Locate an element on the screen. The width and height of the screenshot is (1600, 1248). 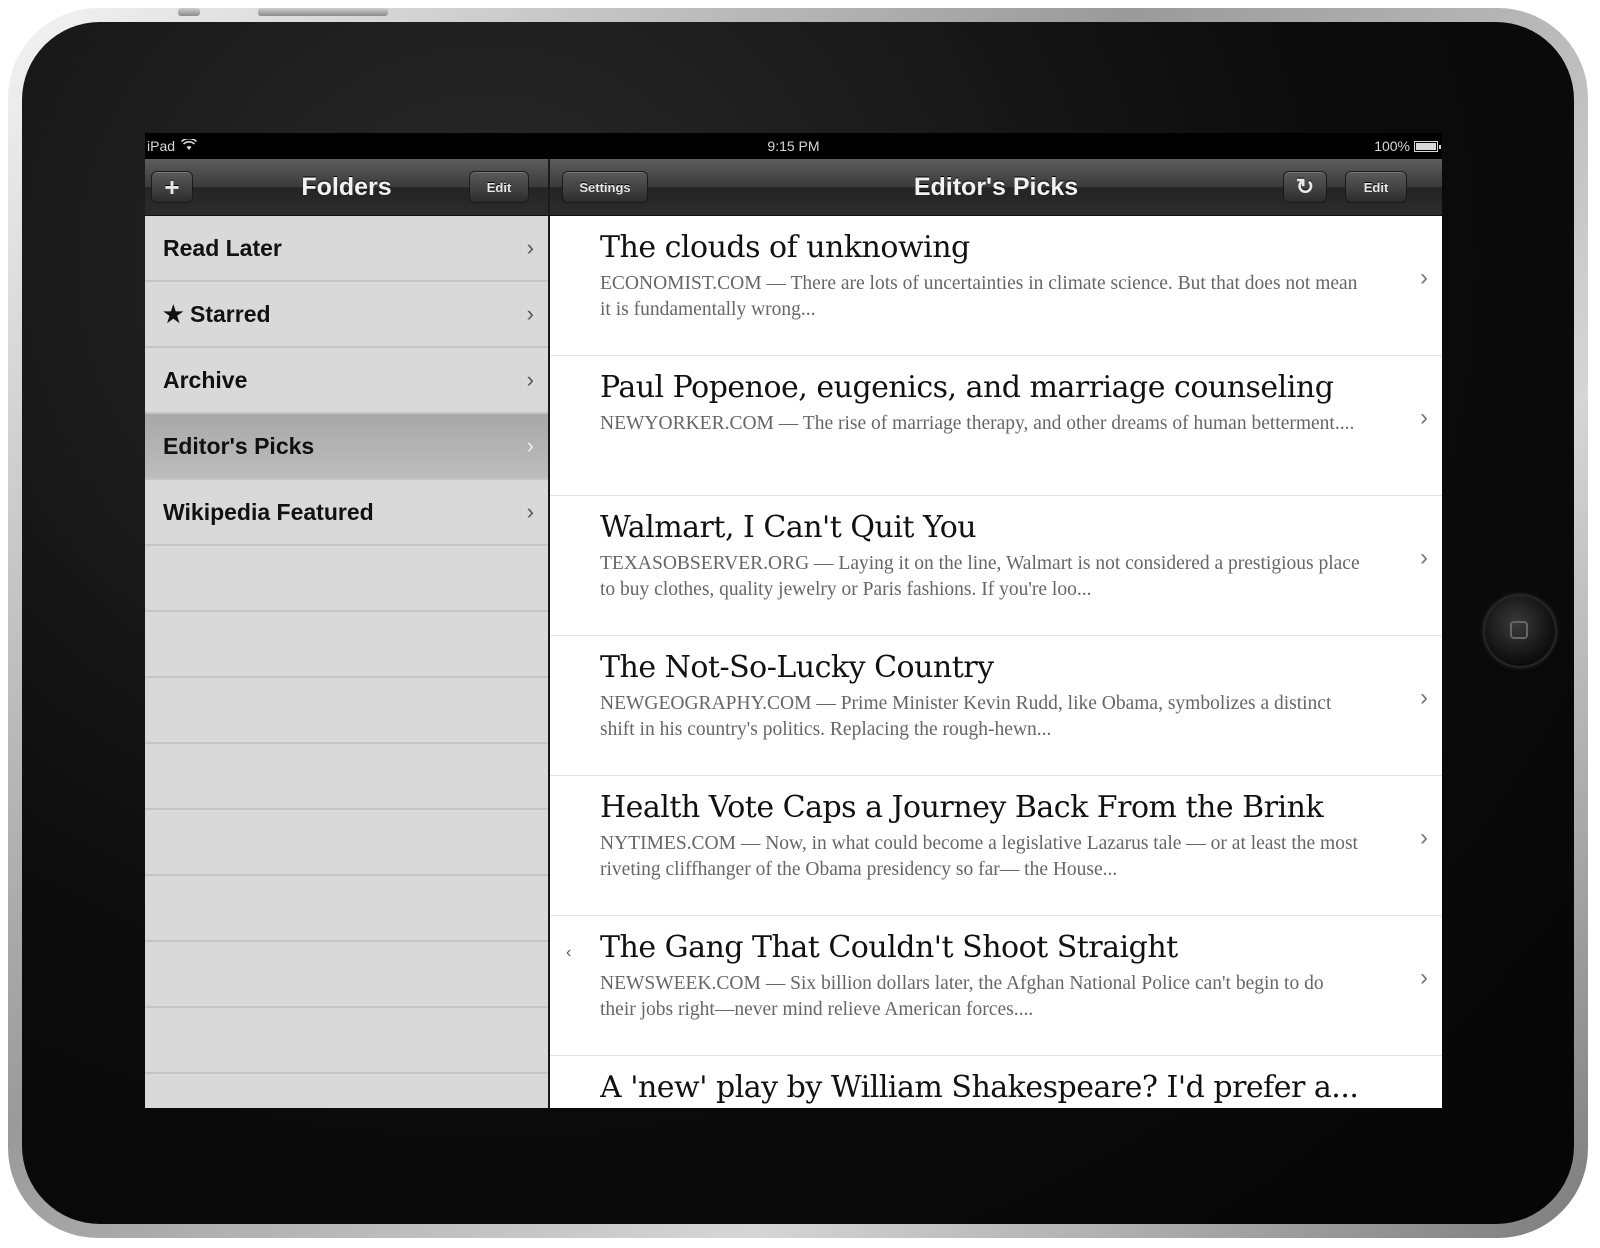
volume-rocker is located at coordinates (189, 12).